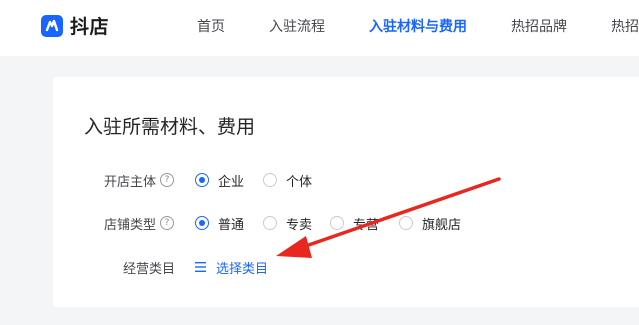 This screenshot has width=639, height=325. I want to click on category-row: 经营类目 选择类目, so click(346, 267).